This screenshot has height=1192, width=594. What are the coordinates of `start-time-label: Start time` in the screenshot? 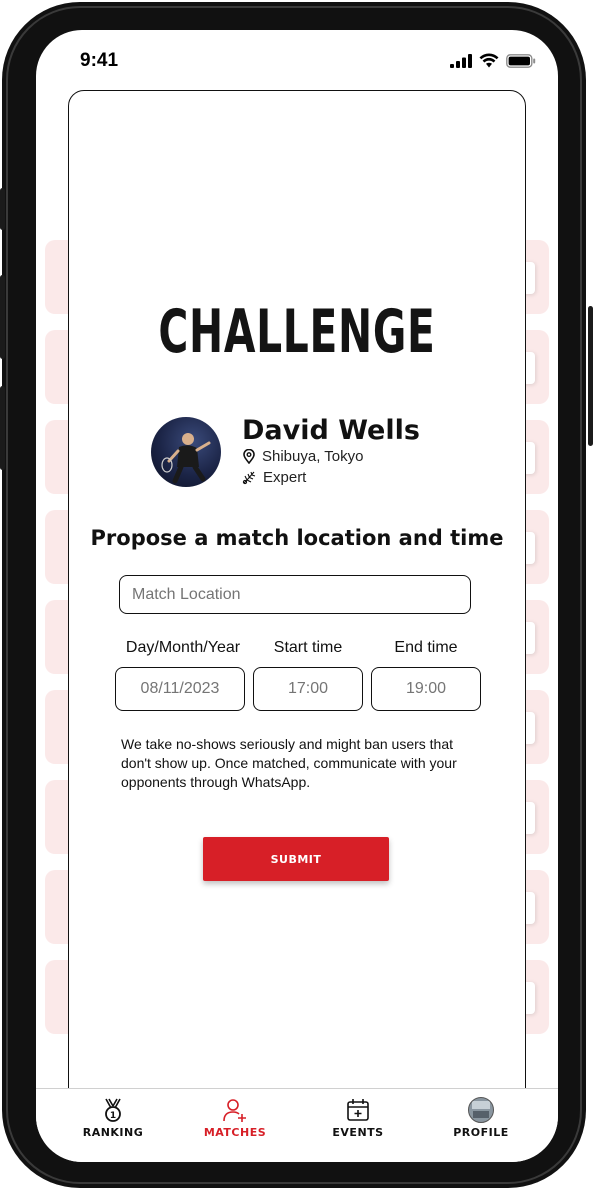 It's located at (308, 647).